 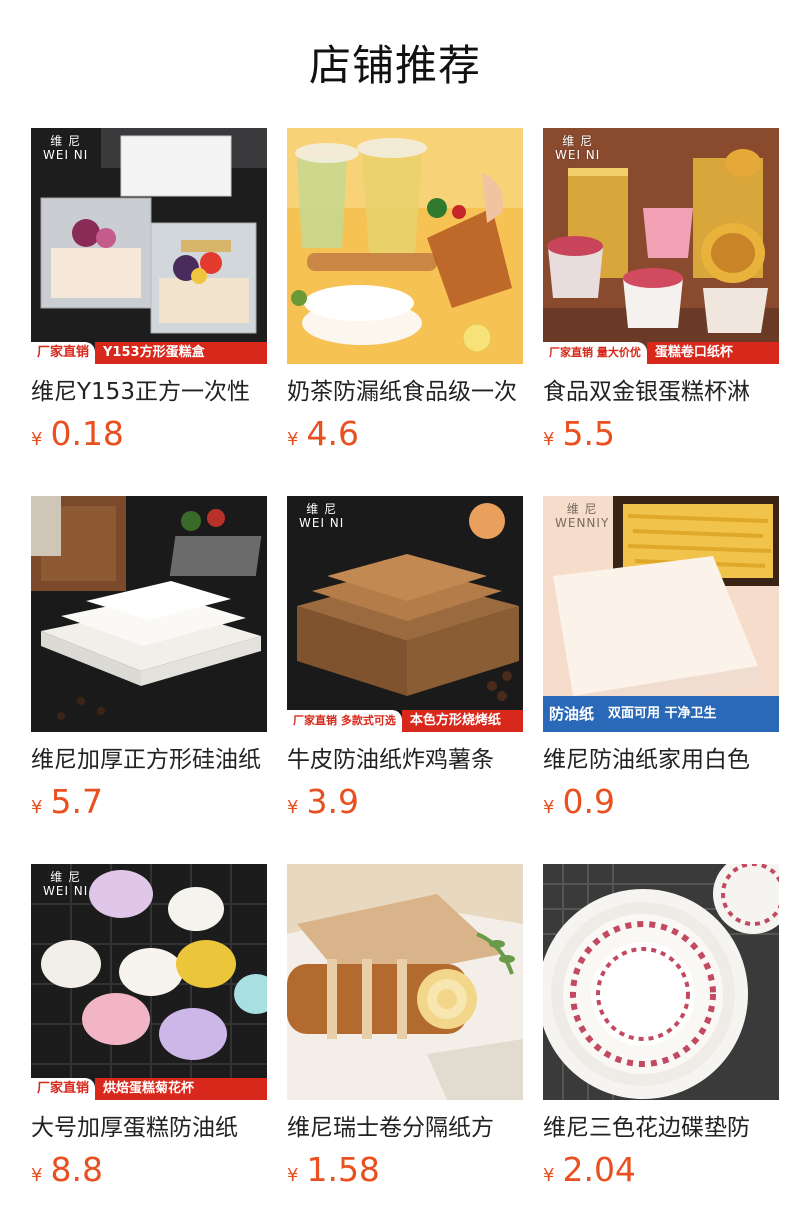 What do you see at coordinates (689, 714) in the screenshot?
I see `promo-banner-right: 双面可用 干净卫生` at bounding box center [689, 714].